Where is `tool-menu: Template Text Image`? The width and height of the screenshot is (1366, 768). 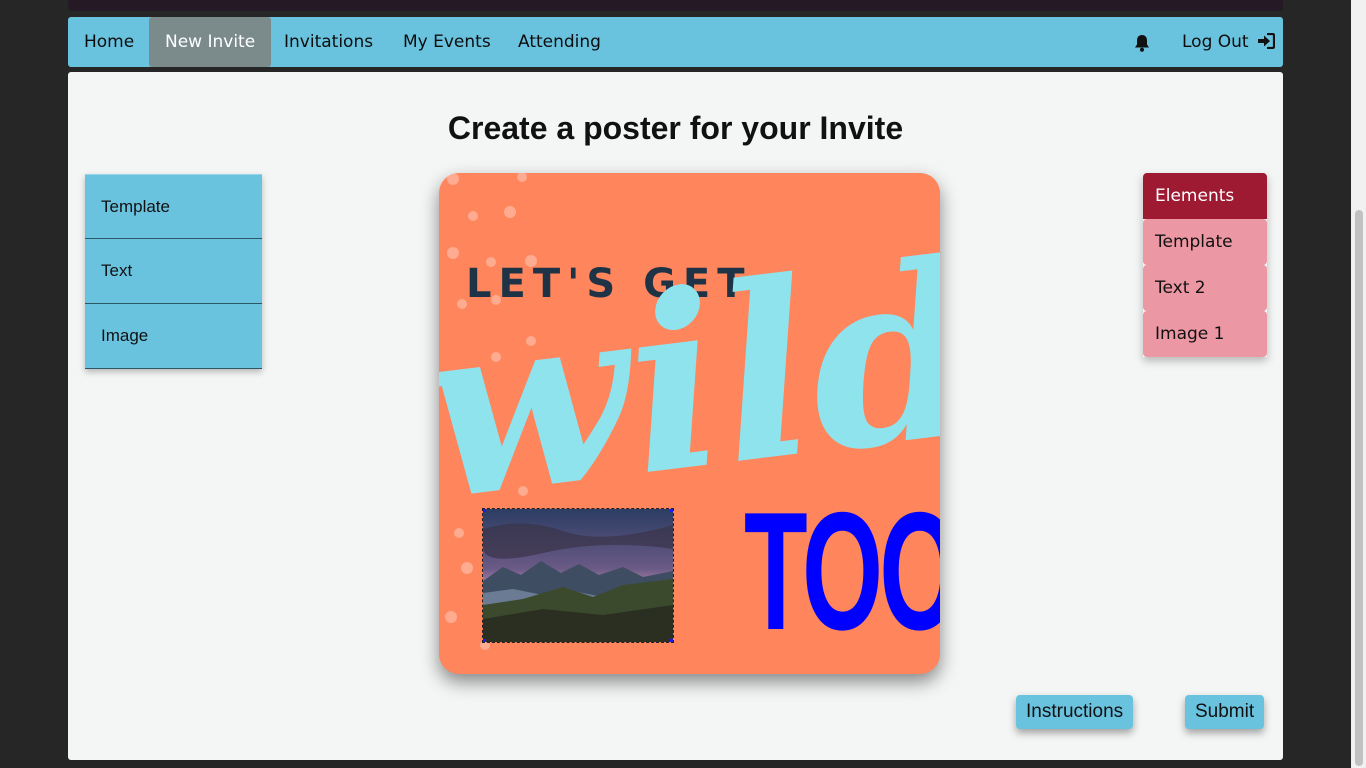
tool-menu: Template Text Image is located at coordinates (173, 271).